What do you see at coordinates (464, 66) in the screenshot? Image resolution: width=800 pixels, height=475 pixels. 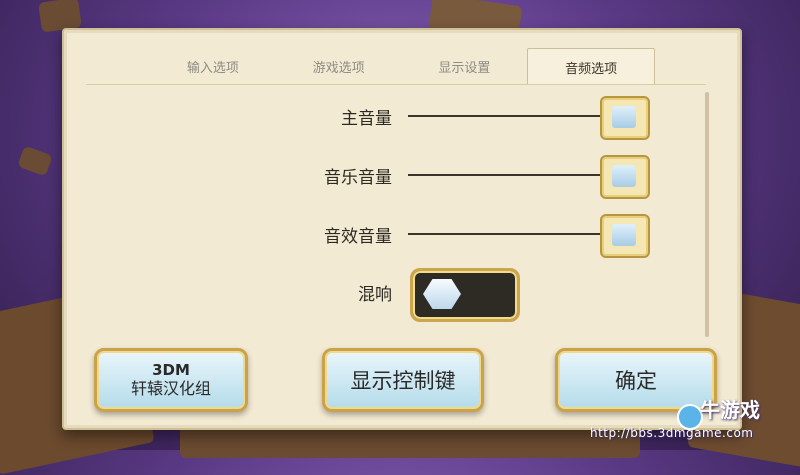 I see `tab-display-settings: 显示设置` at bounding box center [464, 66].